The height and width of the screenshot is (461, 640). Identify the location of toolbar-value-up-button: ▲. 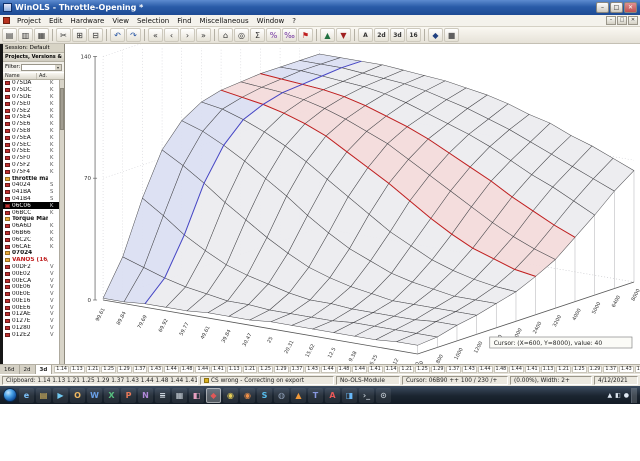
(327, 35).